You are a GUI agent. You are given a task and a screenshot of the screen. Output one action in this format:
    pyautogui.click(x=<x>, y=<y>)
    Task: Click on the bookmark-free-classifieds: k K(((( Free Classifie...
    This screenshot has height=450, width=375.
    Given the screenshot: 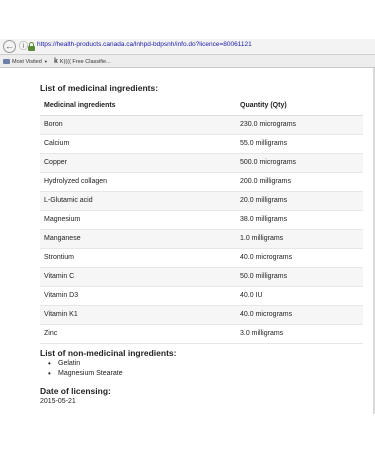 What is the action you would take?
    pyautogui.click(x=82, y=61)
    